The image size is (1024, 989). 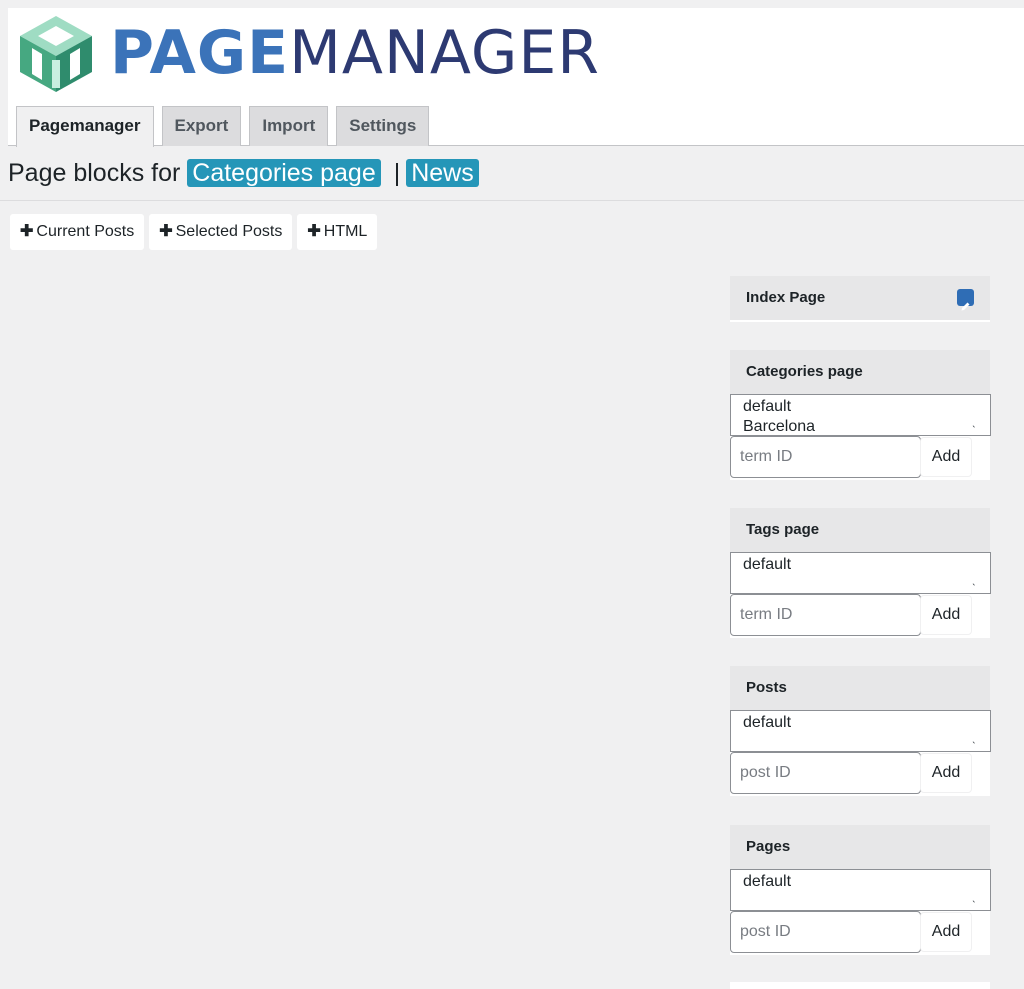 I want to click on brand-part2: MANAGER, so click(x=444, y=53).